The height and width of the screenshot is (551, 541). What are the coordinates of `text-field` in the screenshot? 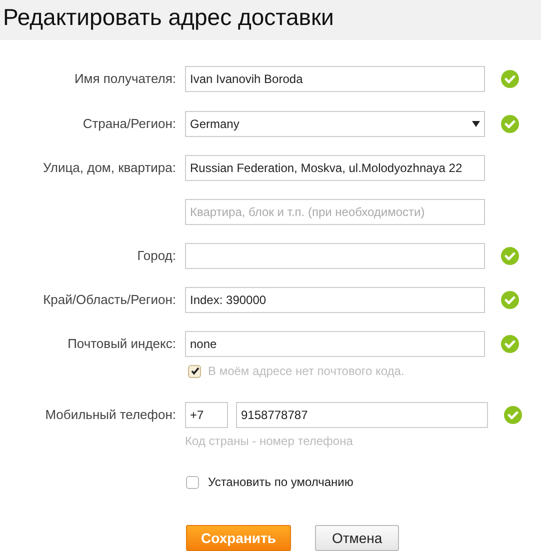 It's located at (335, 256).